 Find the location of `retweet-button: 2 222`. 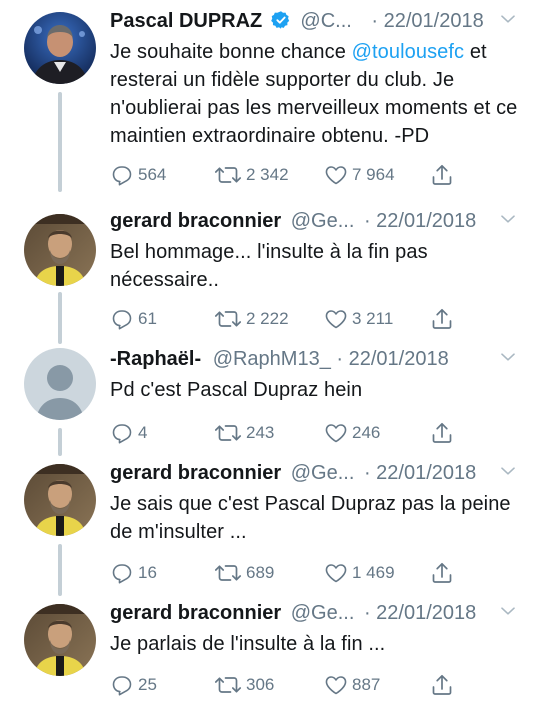

retweet-button: 2 222 is located at coordinates (251, 319).